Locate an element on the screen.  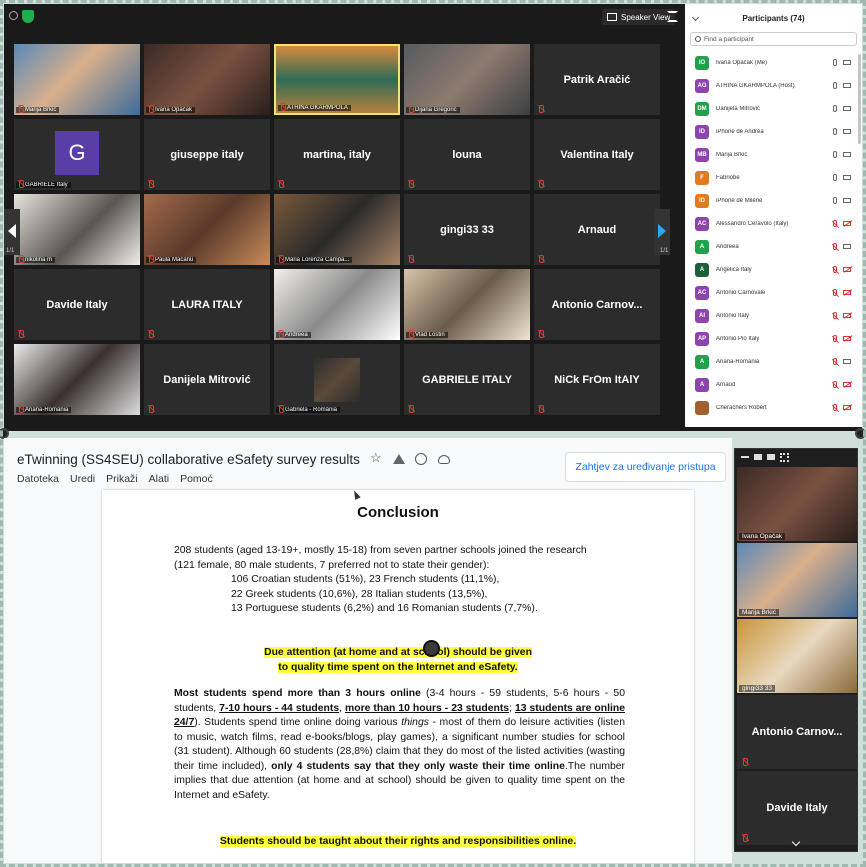
menu-help: Pomoć is located at coordinates (196, 479).